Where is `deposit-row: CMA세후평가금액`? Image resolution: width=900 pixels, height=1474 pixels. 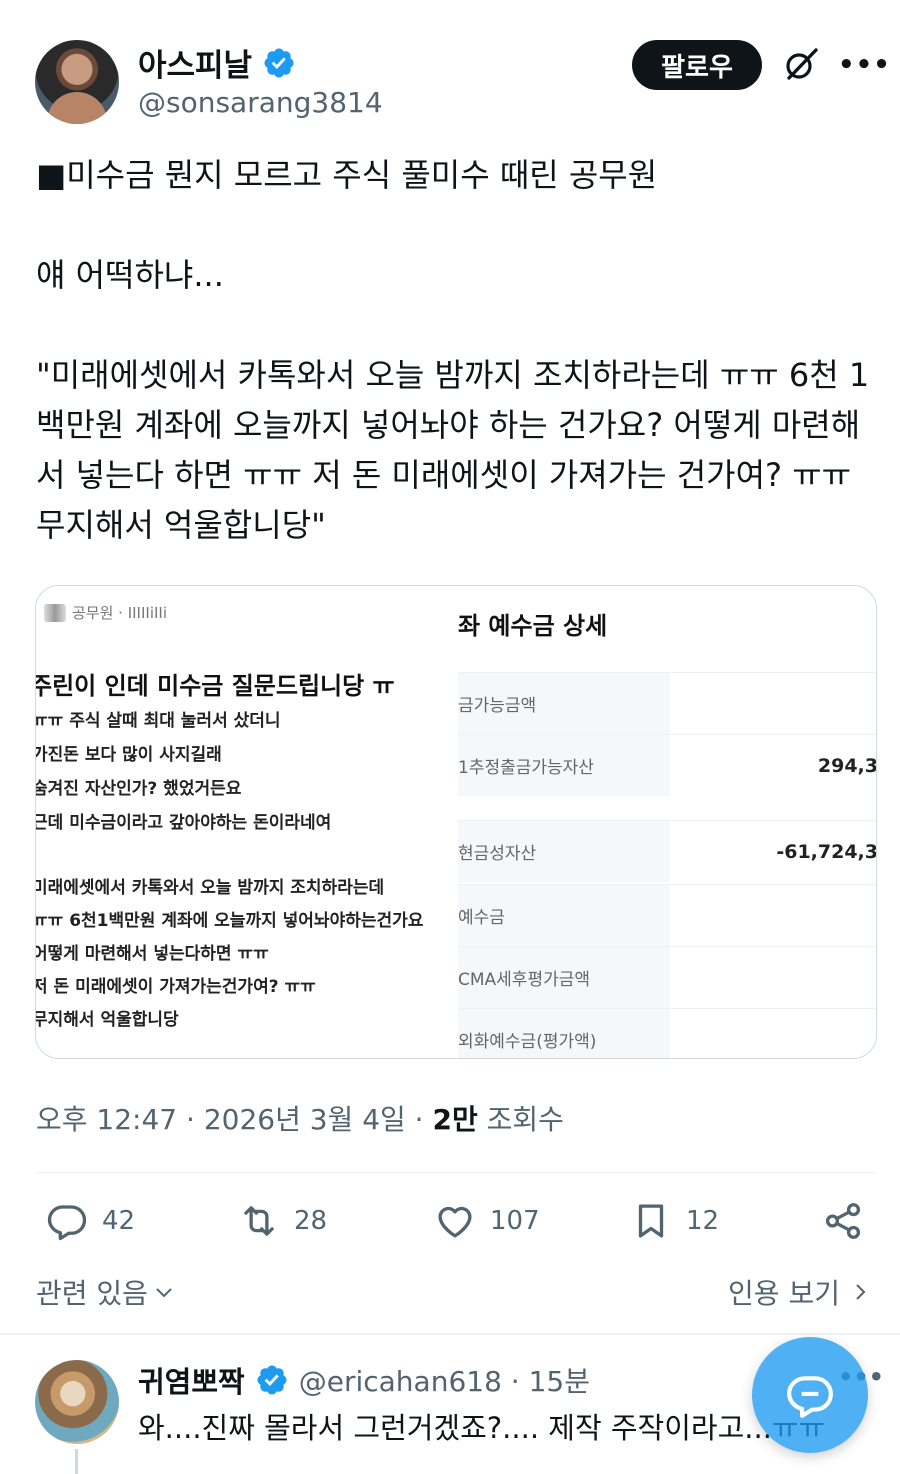
deposit-row: CMA세후평가금액 is located at coordinates (667, 977).